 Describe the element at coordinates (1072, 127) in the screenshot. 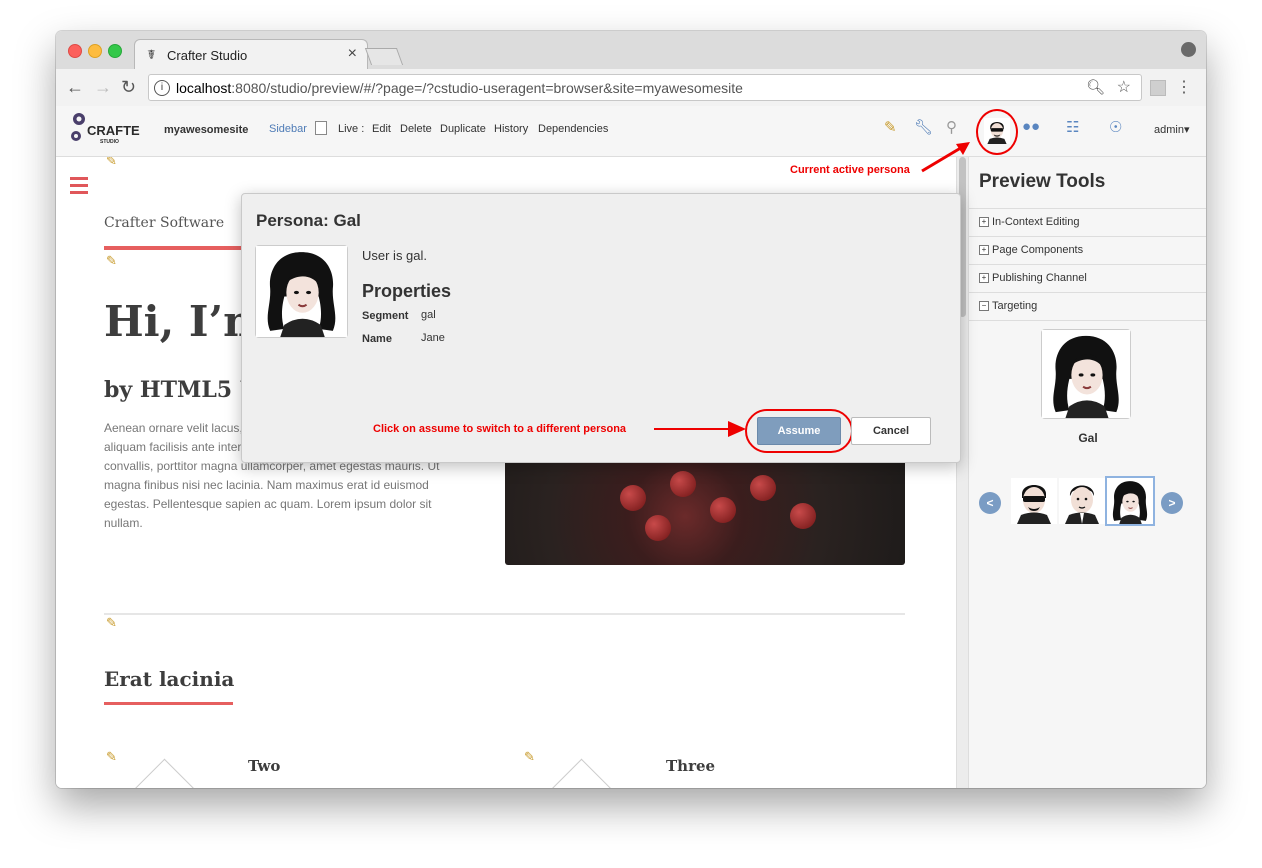

I see `sitemap-icon: ☷` at that location.